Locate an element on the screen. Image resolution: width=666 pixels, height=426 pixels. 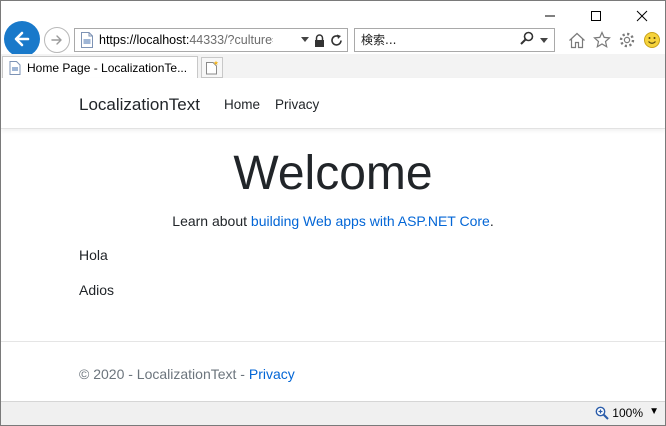
gear-icon is located at coordinates (627, 40).